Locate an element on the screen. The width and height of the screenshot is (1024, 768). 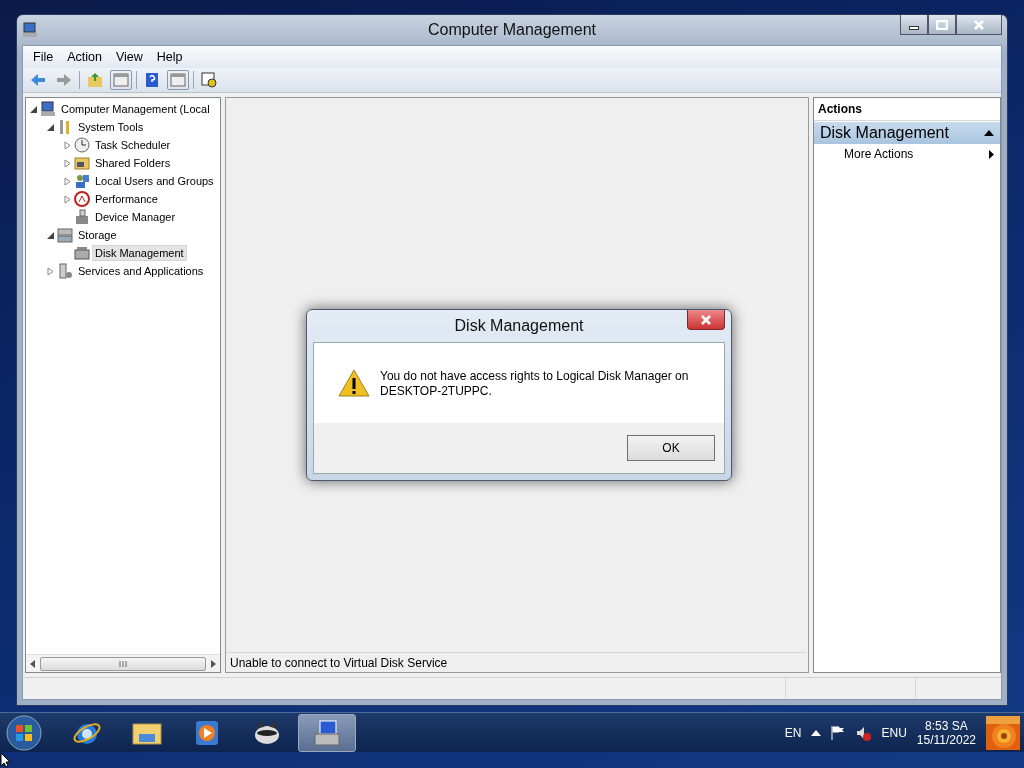
device-icon is located at coordinates (82, 217).